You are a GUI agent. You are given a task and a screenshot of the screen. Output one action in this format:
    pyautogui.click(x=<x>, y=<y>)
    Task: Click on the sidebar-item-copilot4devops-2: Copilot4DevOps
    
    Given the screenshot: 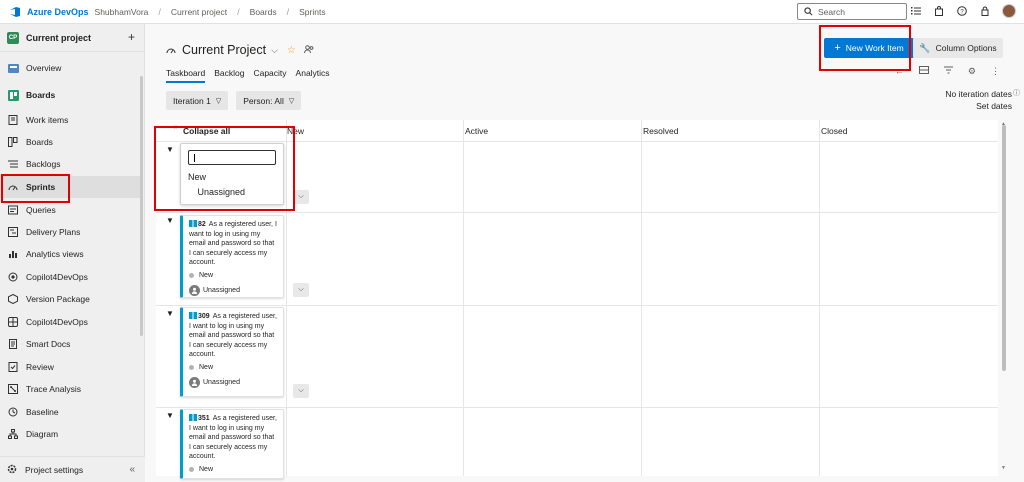 What is the action you would take?
    pyautogui.click(x=70, y=322)
    